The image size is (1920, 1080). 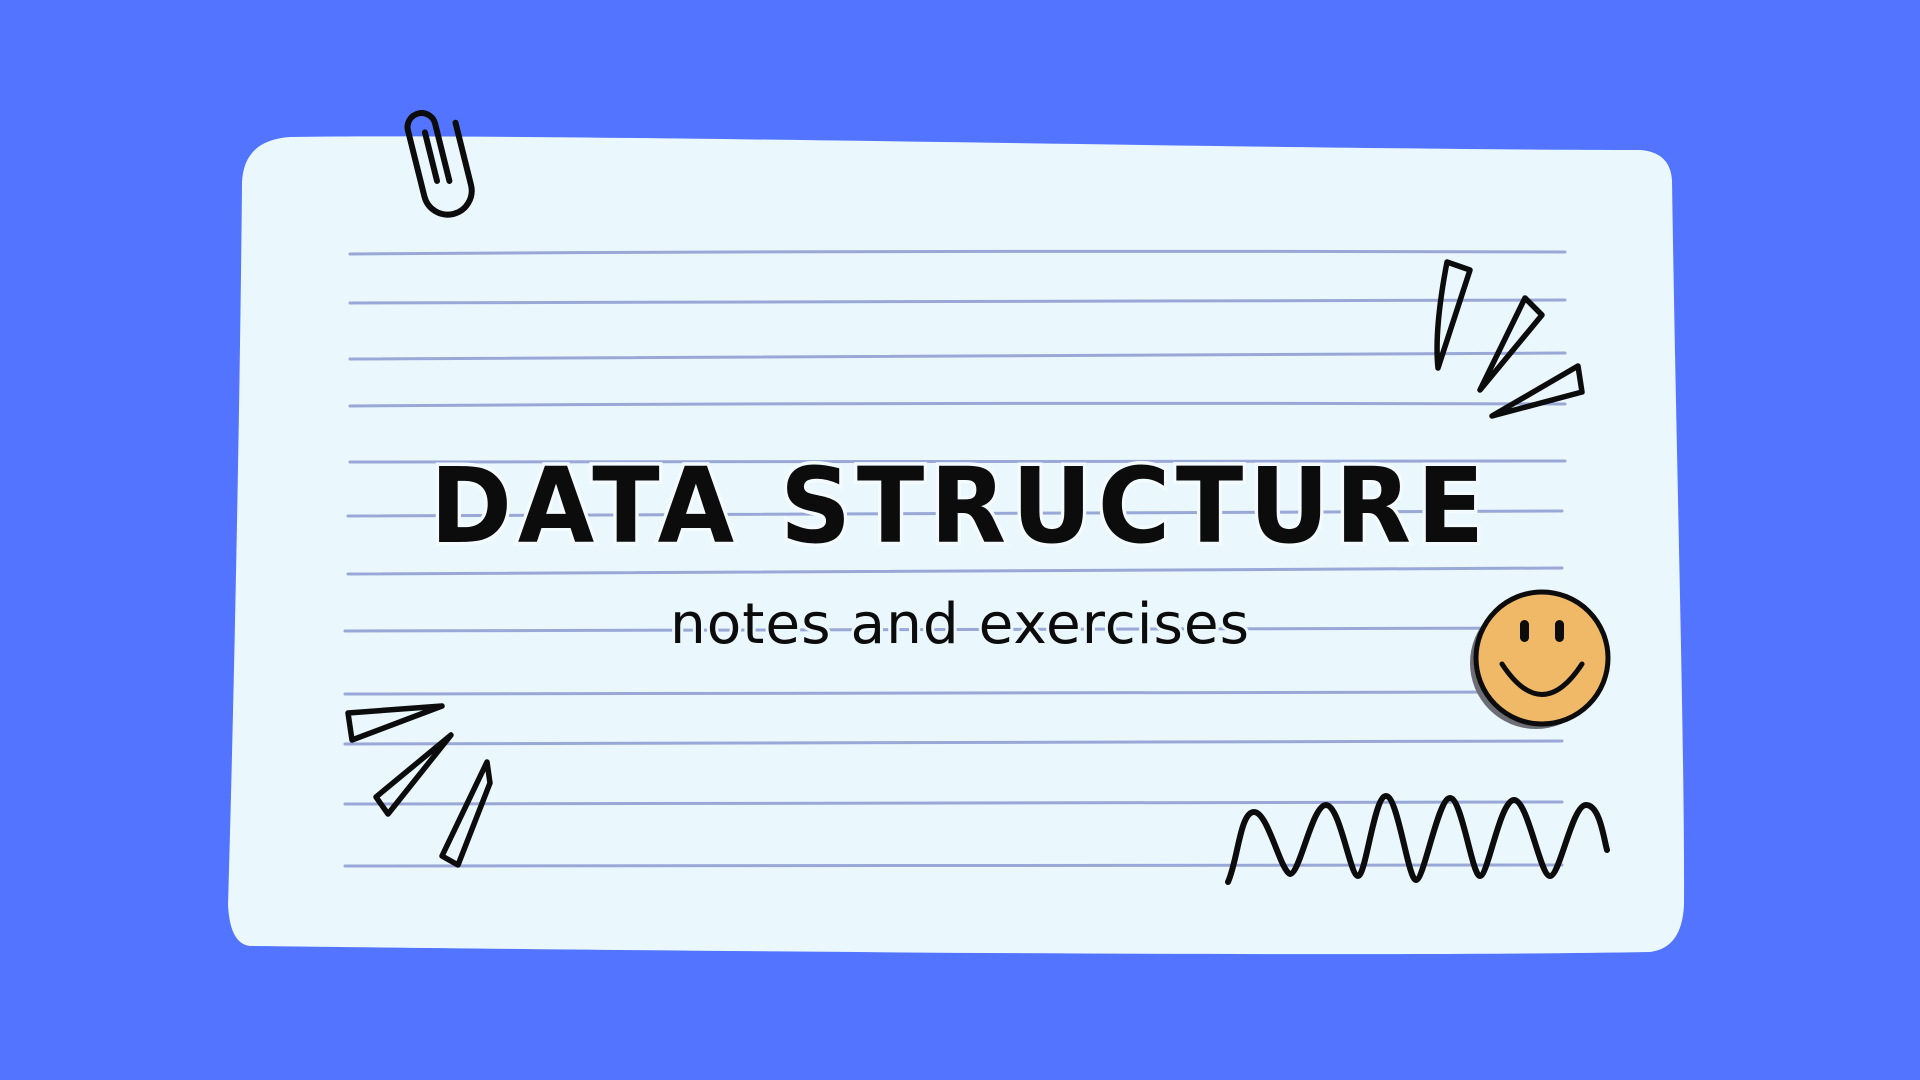 What do you see at coordinates (960, 506) in the screenshot?
I see `slide-title: DATA STRUCTURE` at bounding box center [960, 506].